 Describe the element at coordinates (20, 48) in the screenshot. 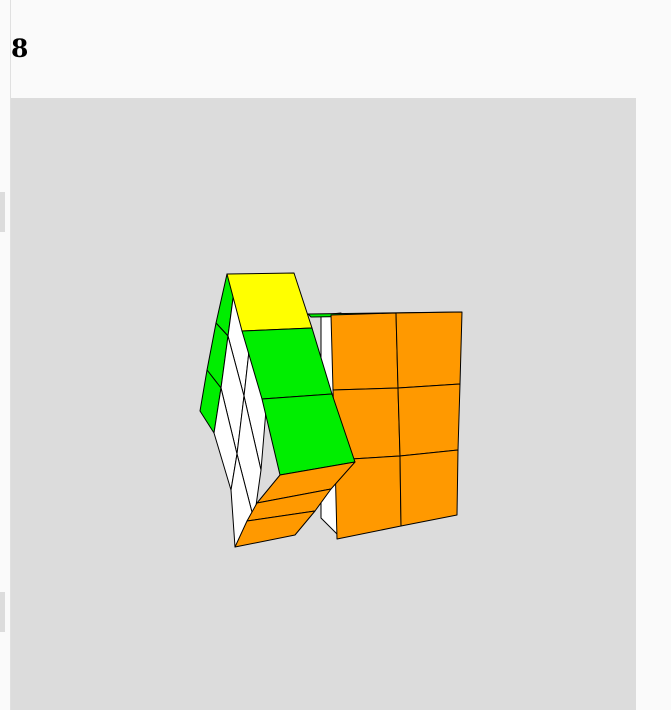

I see `move-count-heading: 8` at that location.